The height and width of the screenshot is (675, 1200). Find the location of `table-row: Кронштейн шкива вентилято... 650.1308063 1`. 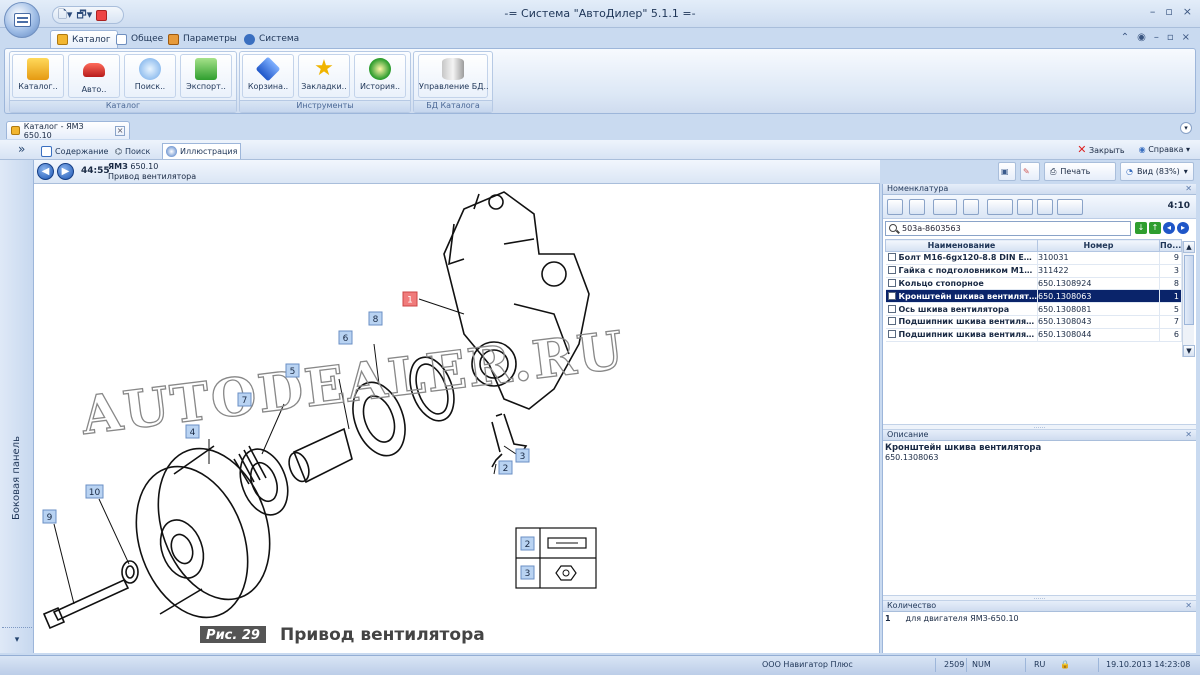

table-row: Кронштейн шкива вентилято... 650.1308063 1 is located at coordinates (1033, 296).